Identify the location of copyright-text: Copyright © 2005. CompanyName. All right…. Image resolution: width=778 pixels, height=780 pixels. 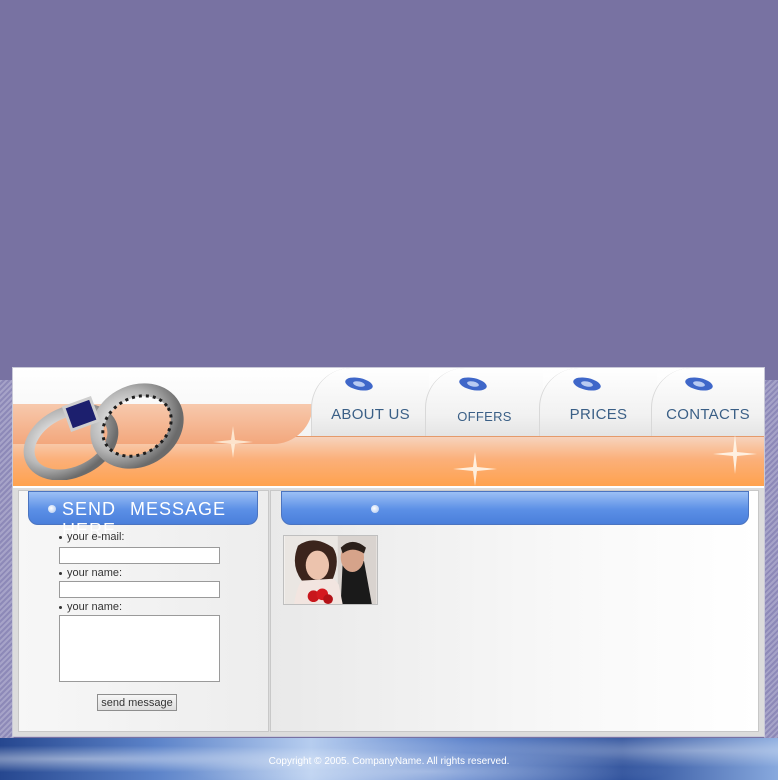
(389, 761).